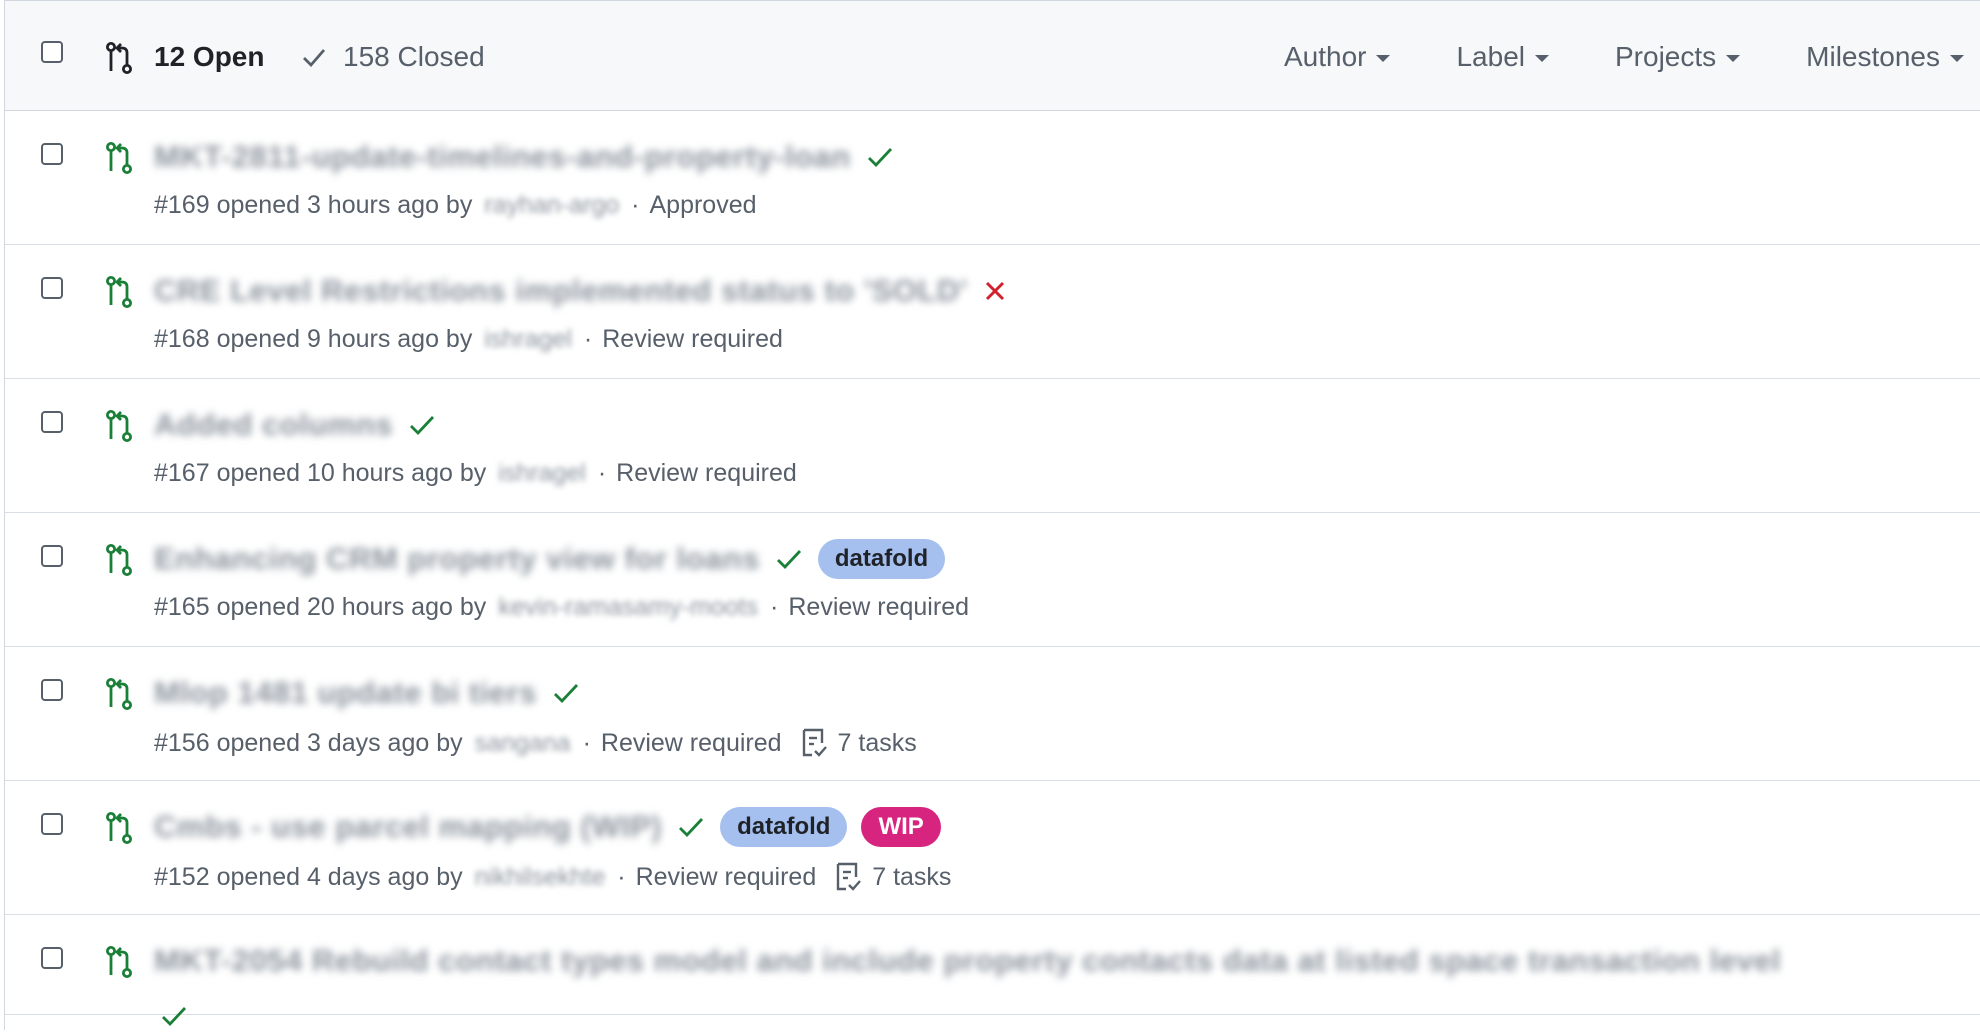  What do you see at coordinates (523, 743) in the screenshot?
I see `pr-author-link: sangana` at bounding box center [523, 743].